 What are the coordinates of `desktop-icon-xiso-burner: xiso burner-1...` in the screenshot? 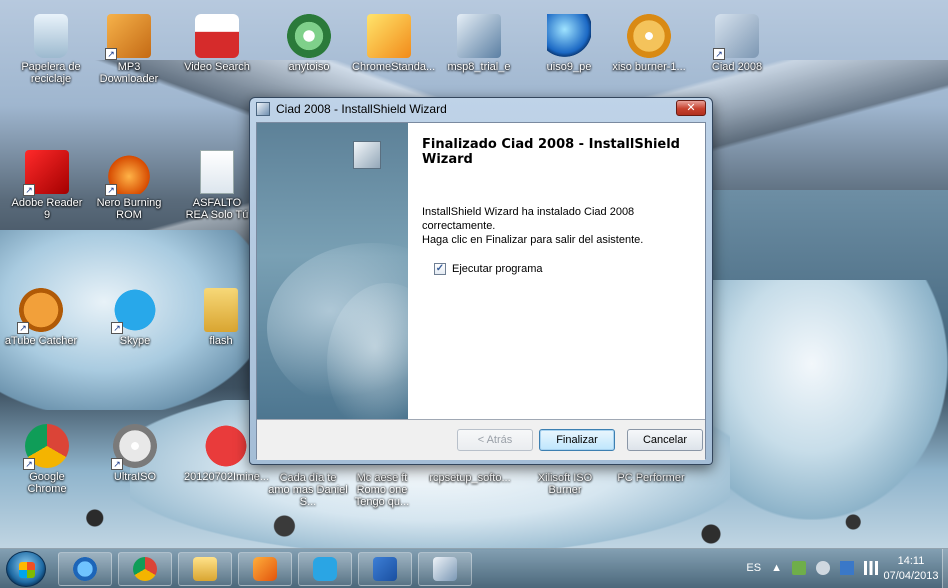 It's located at (649, 43).